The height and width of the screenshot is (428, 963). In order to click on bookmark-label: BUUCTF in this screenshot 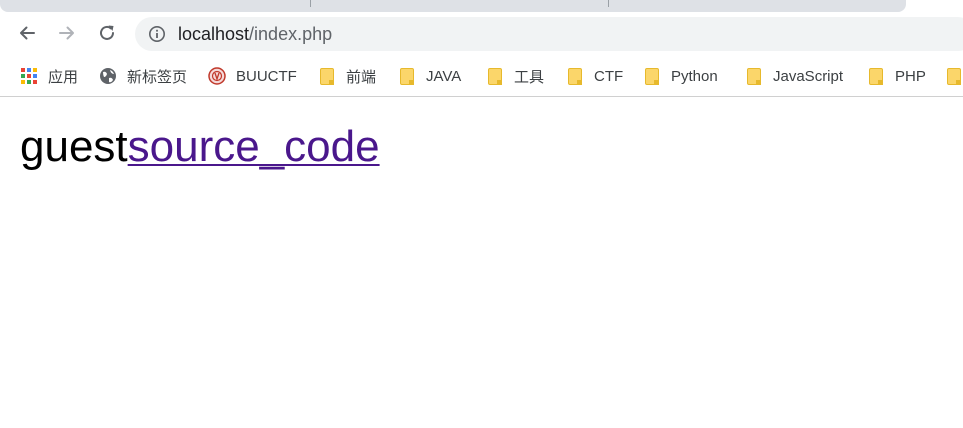, I will do `click(266, 76)`.